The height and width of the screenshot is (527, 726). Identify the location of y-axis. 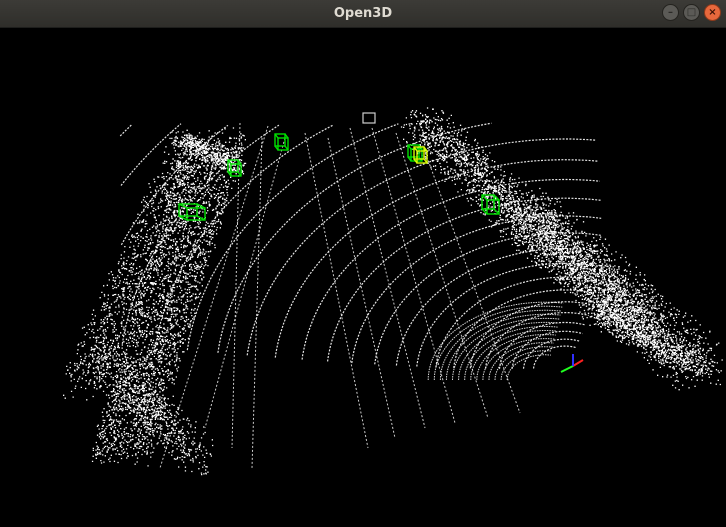
(567, 369).